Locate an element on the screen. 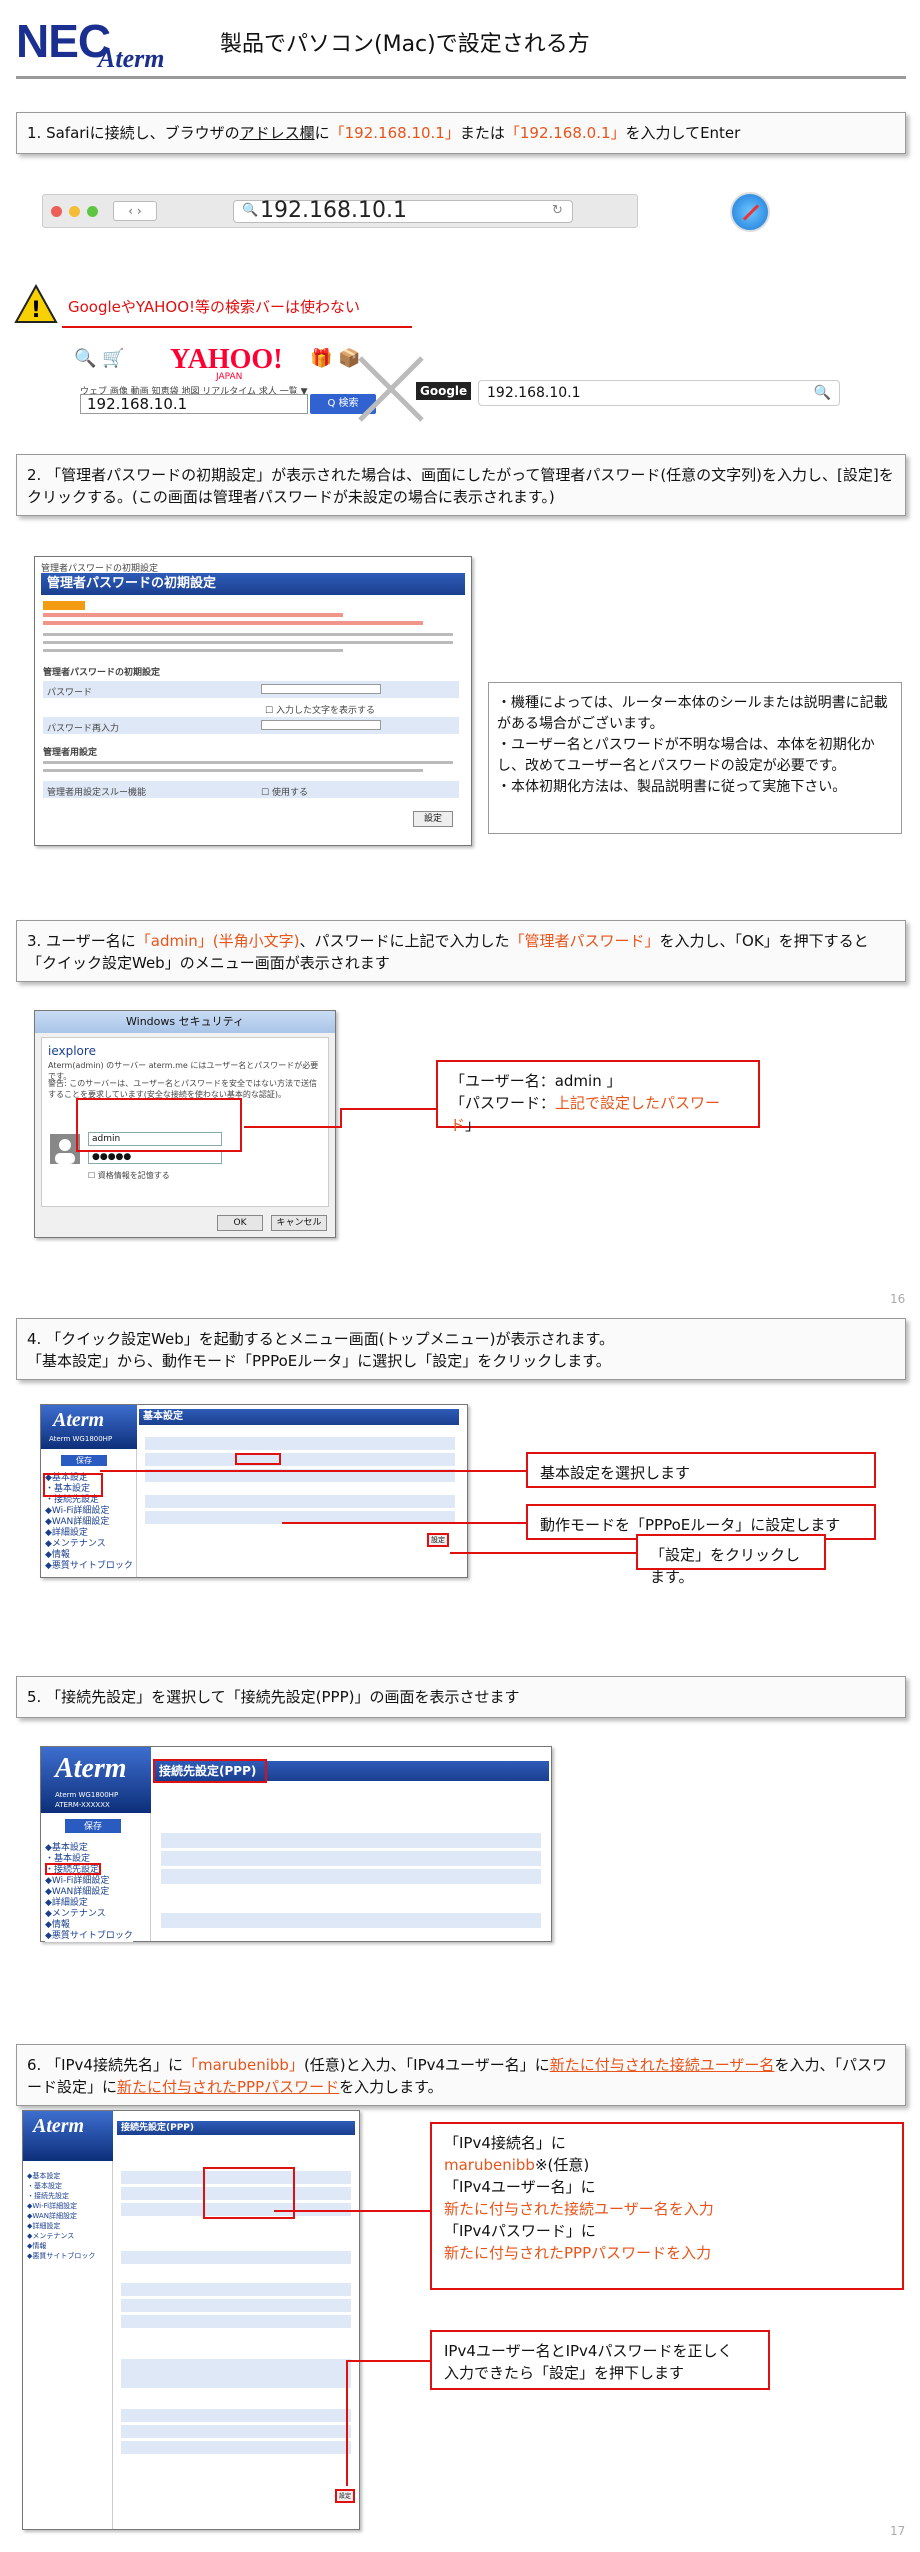  arrow-line-v is located at coordinates (341, 1118).